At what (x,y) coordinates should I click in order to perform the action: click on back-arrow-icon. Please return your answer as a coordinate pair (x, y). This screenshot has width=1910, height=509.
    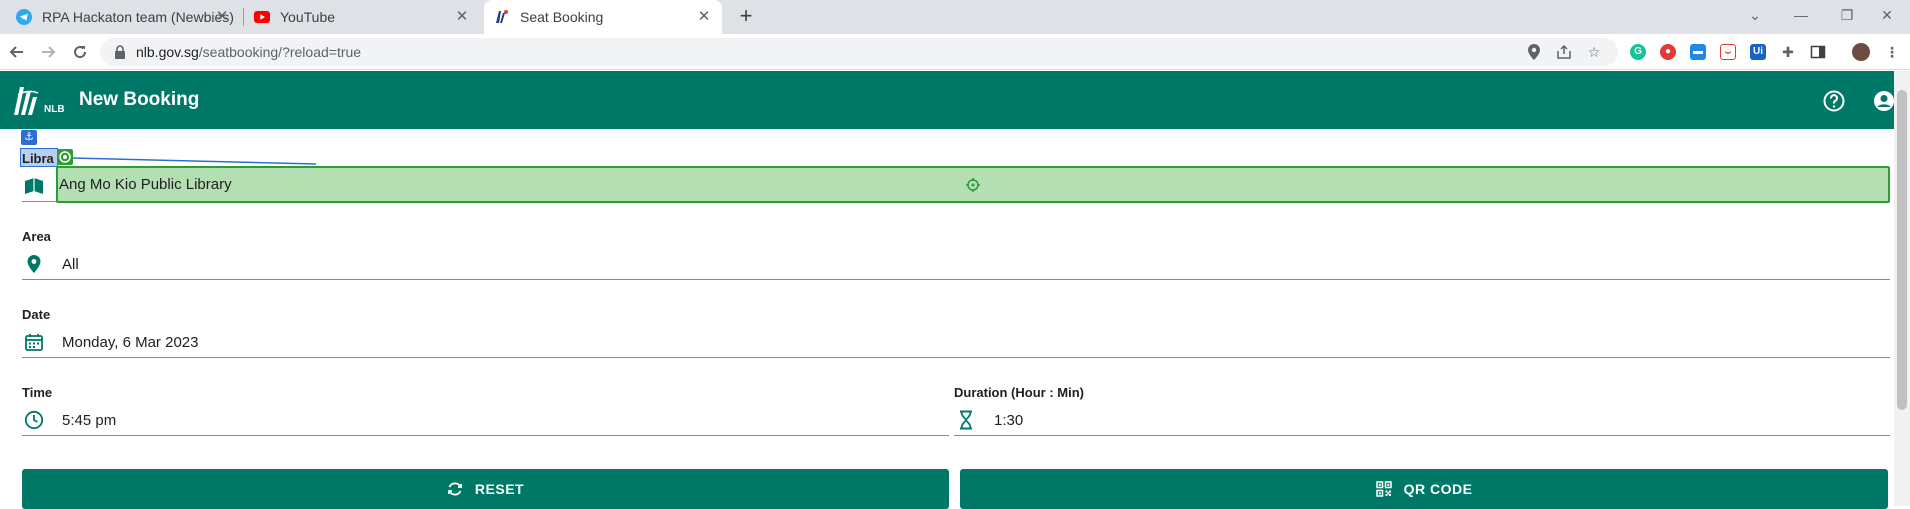
    Looking at the image, I should click on (16, 52).